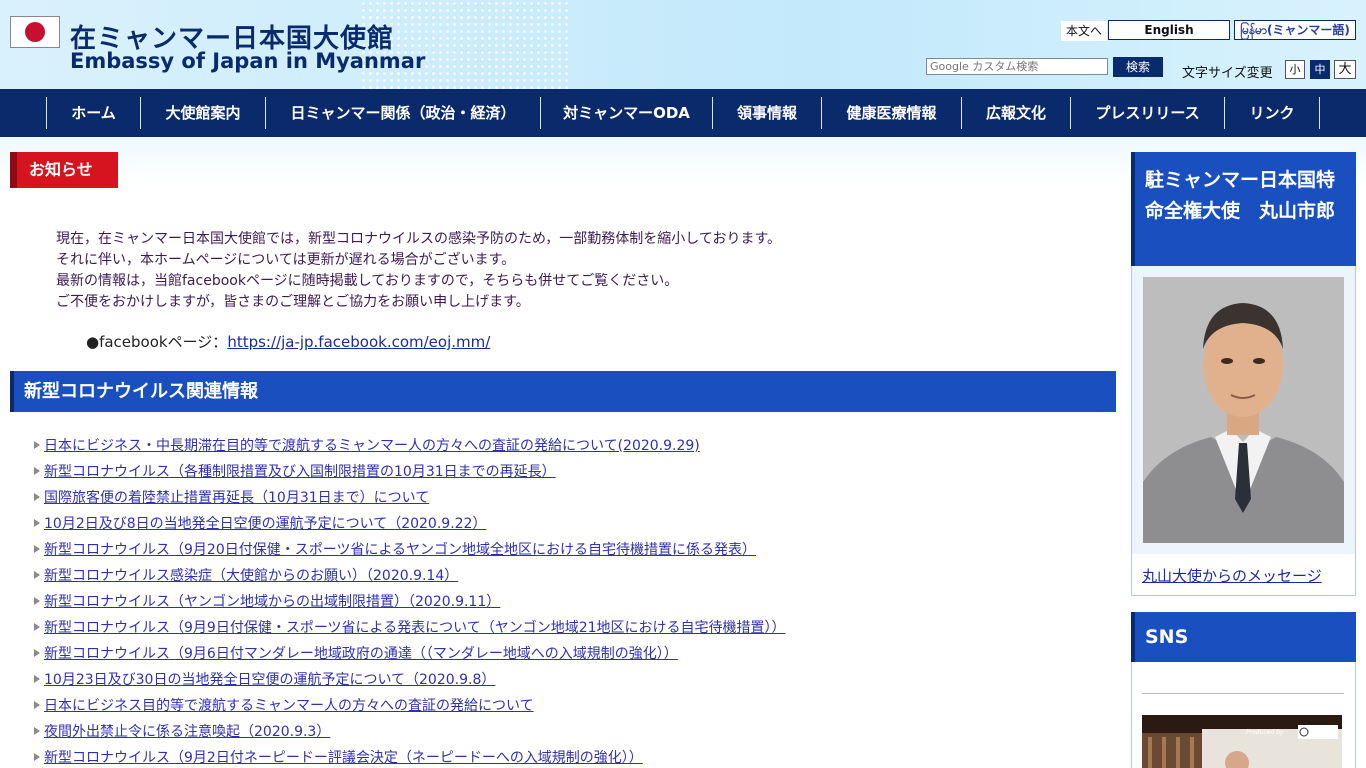 The width and height of the screenshot is (1366, 768). Describe the element at coordinates (891, 113) in the screenshot. I see `nav-item-health: 健康医療情報` at that location.